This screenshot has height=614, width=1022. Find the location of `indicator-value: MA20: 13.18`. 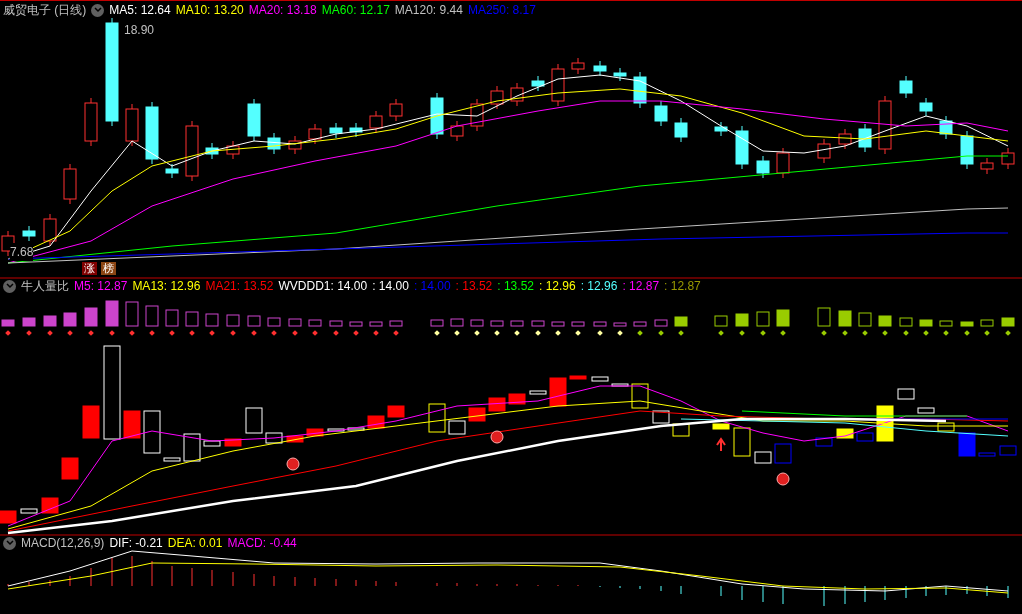

indicator-value: MA20: 13.18 is located at coordinates (282, 10).